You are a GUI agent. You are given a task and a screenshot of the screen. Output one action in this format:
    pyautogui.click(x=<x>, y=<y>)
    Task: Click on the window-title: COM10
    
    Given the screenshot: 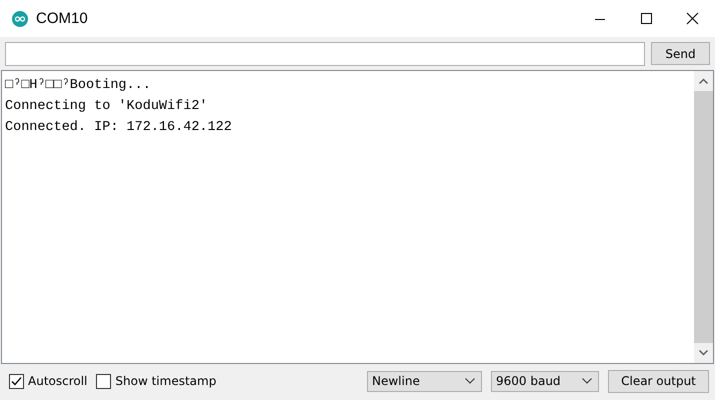 What is the action you would take?
    pyautogui.click(x=62, y=18)
    